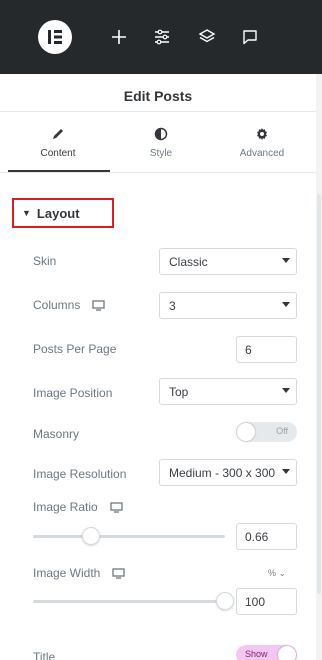 The width and height of the screenshot is (322, 660). I want to click on image-ratio-value: 0.66, so click(257, 536).